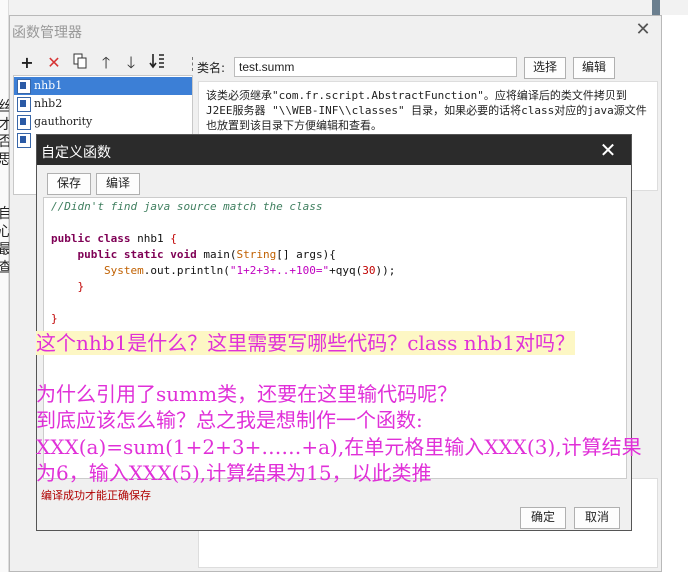 The height and width of the screenshot is (572, 688). I want to click on toolbar-separator, so click(192, 64).